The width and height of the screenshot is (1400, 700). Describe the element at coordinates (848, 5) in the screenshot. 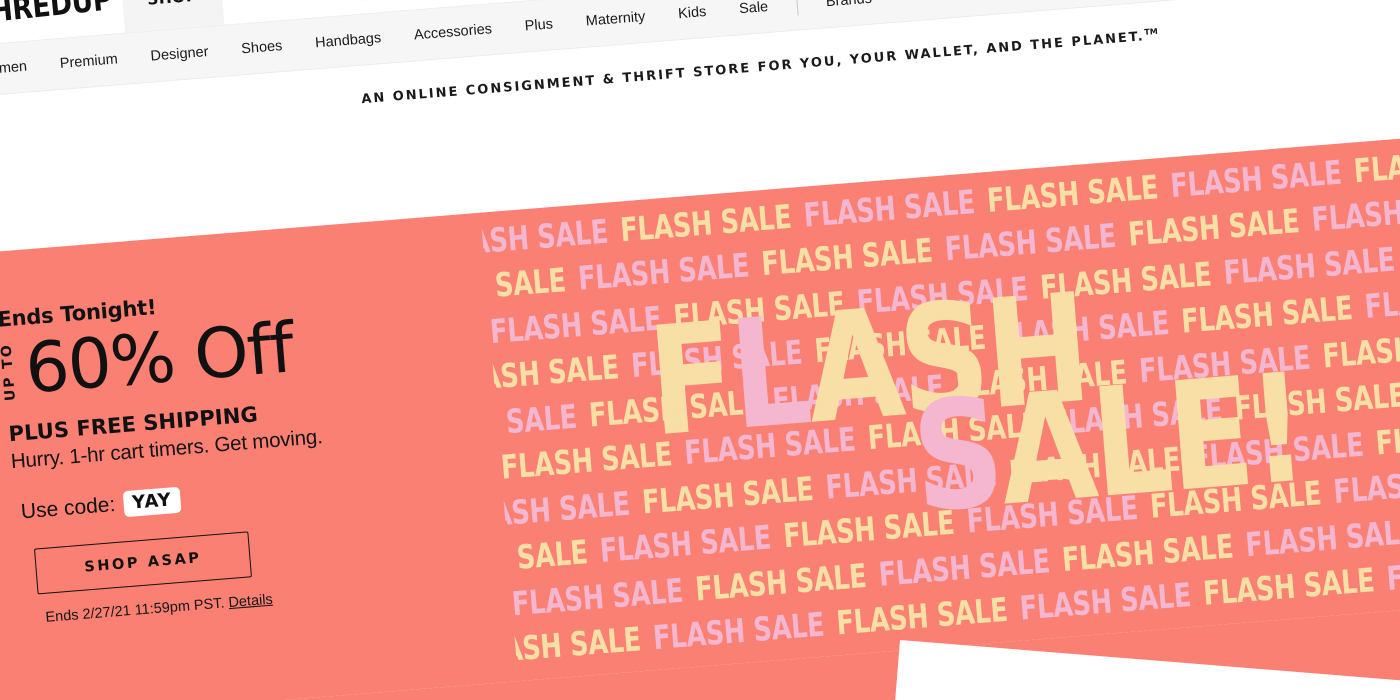

I see `nav-item-brands: Brands` at that location.